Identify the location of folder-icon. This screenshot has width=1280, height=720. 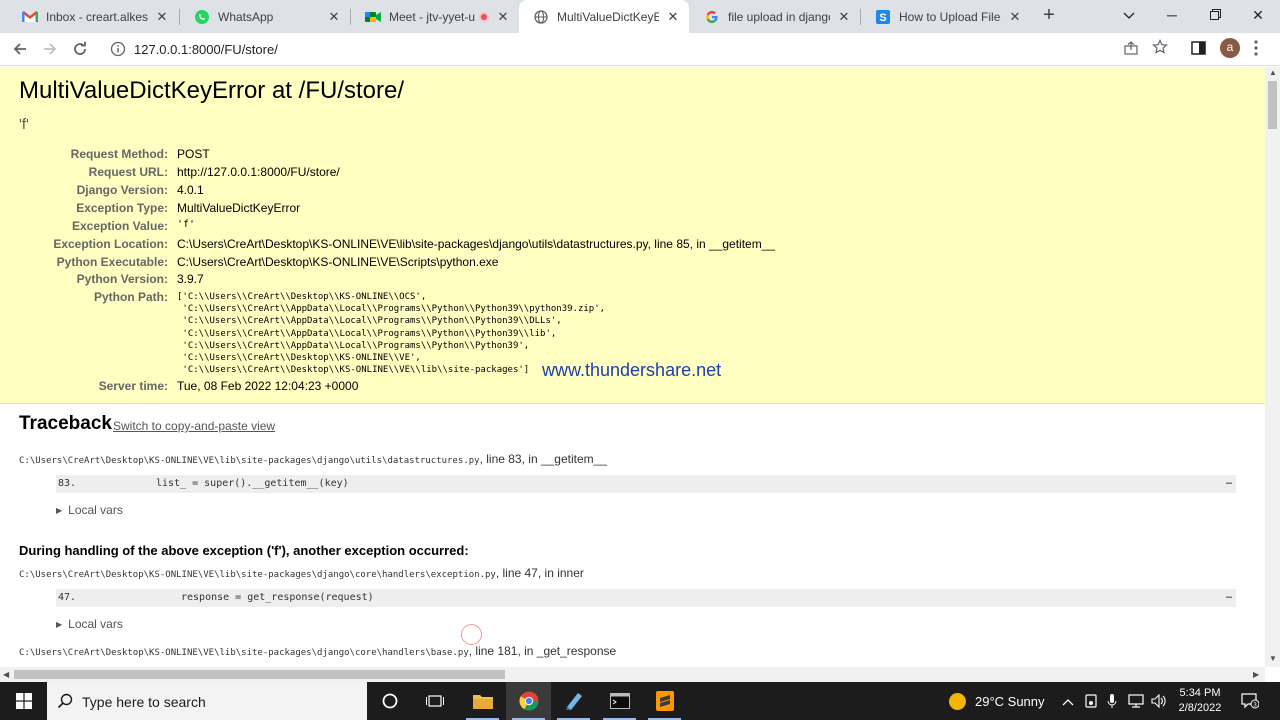
(482, 702).